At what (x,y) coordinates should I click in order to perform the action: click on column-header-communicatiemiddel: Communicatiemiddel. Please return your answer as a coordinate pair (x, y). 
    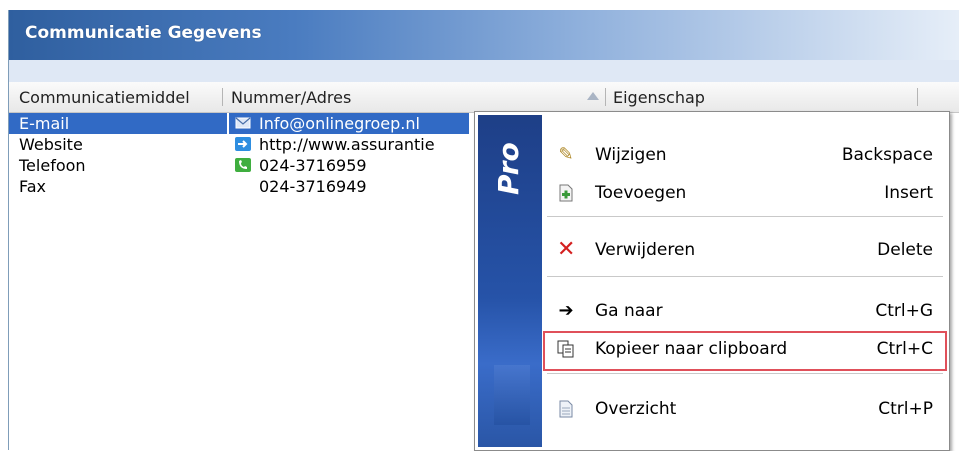
    Looking at the image, I should click on (104, 97).